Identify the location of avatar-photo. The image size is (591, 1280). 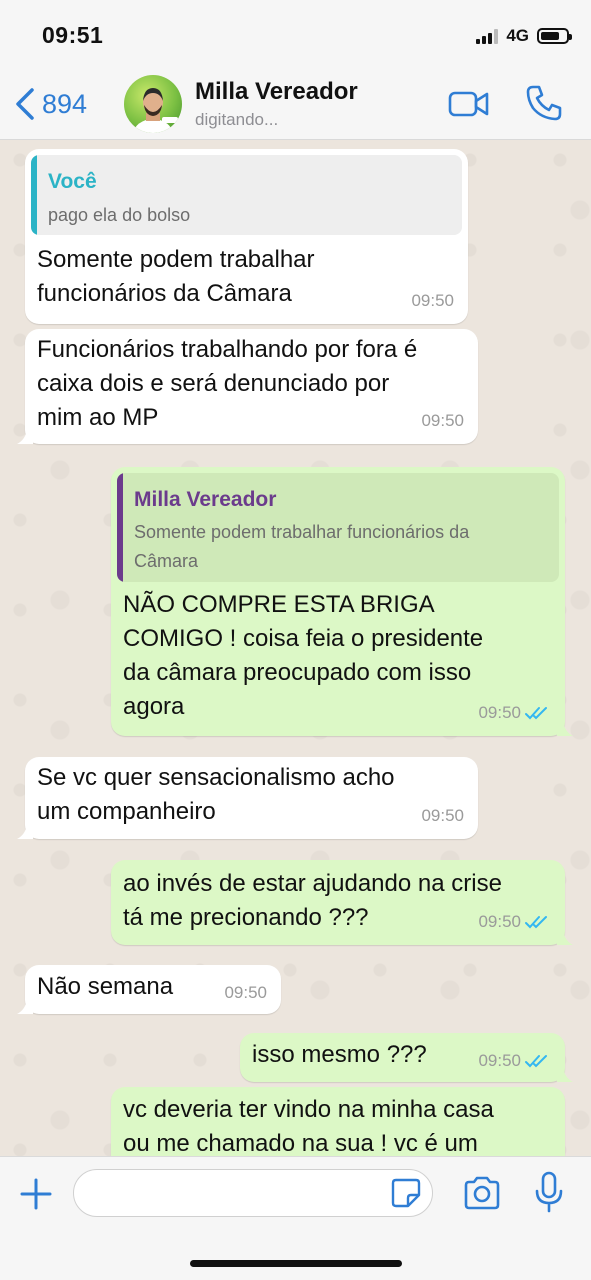
(155, 110).